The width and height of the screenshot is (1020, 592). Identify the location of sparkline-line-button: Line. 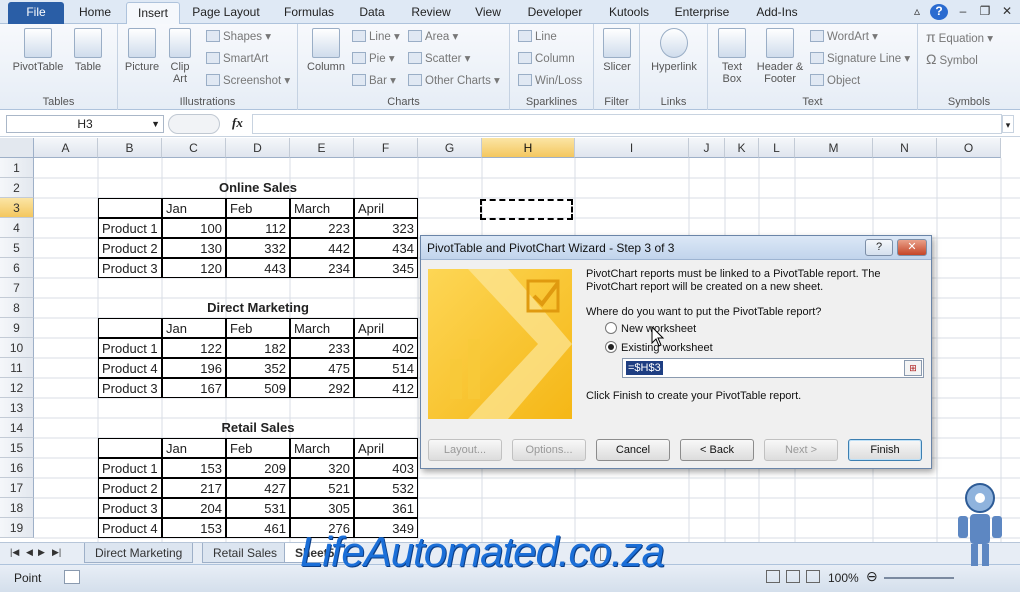
(537, 37).